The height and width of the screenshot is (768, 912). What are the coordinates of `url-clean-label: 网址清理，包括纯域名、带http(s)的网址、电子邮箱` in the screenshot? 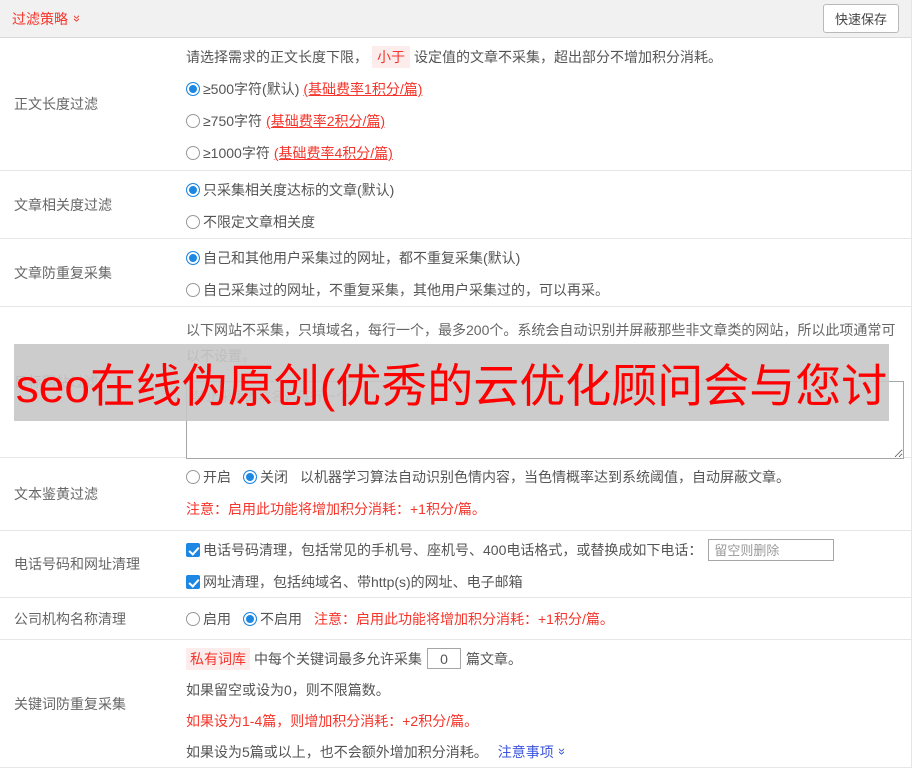 It's located at (363, 582).